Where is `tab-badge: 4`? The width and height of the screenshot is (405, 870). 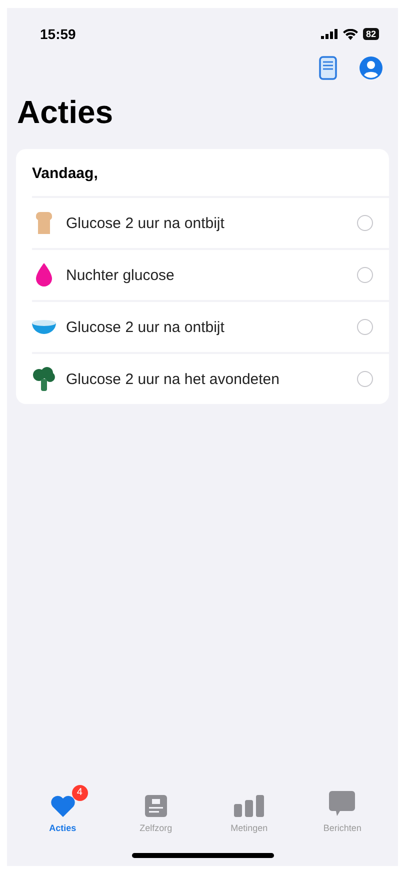
tab-badge: 4 is located at coordinates (80, 793).